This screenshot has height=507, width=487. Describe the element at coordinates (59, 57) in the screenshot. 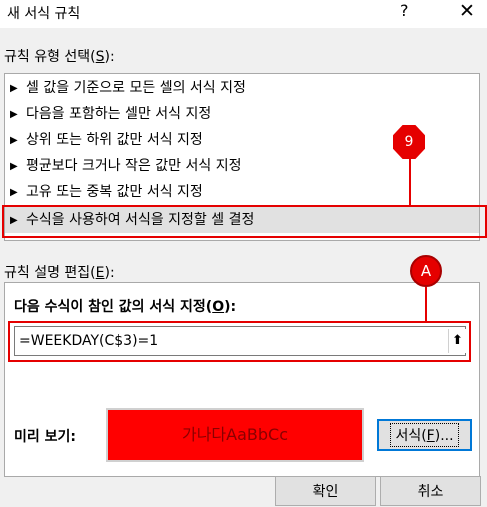

I see `rule-type-label: 규칙 유형 선택(S):` at that location.